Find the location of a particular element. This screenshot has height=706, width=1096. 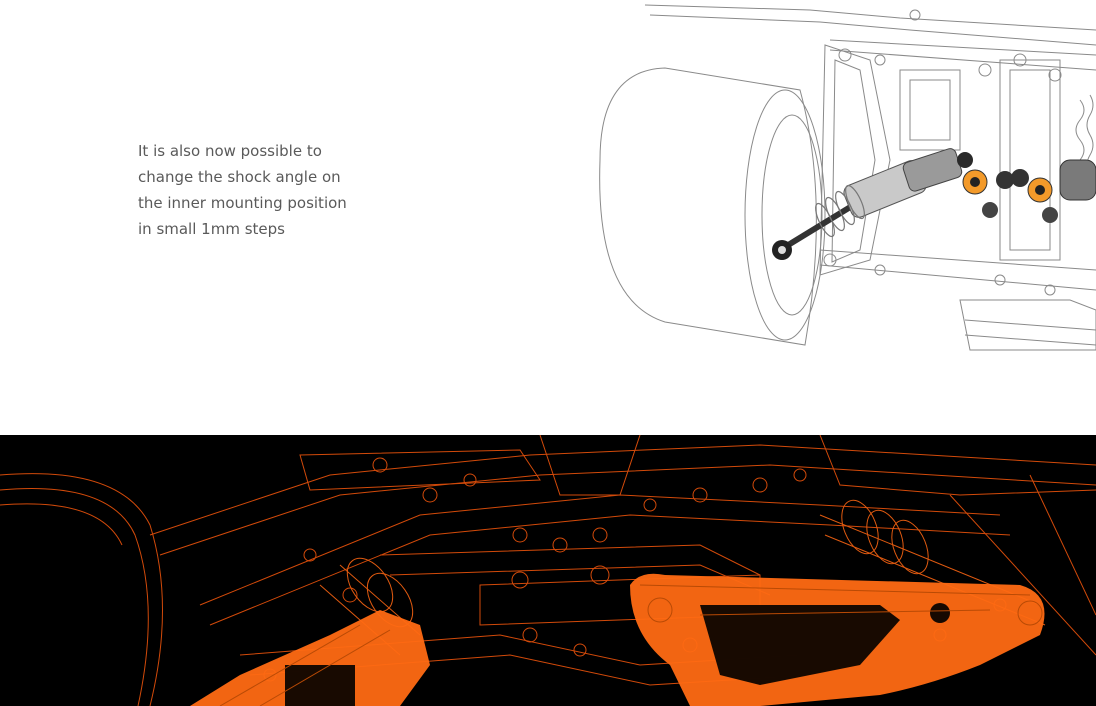

shock-absorber is located at coordinates (867, 204).